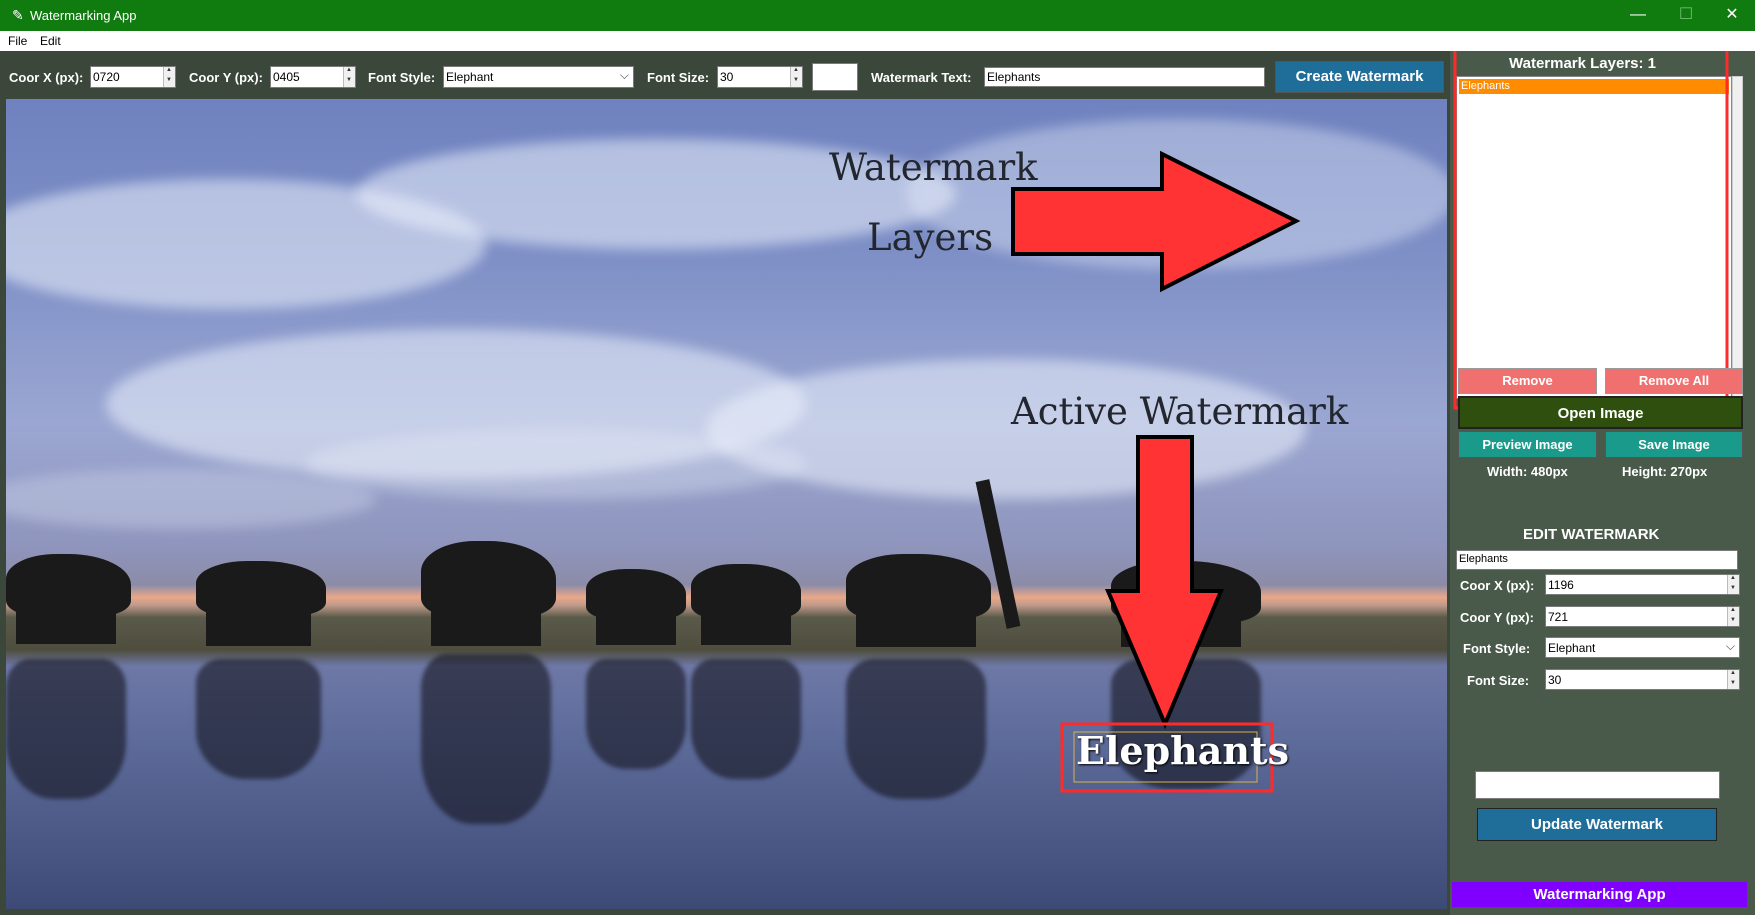  I want to click on preview-image-button: Preview Image, so click(1527, 444).